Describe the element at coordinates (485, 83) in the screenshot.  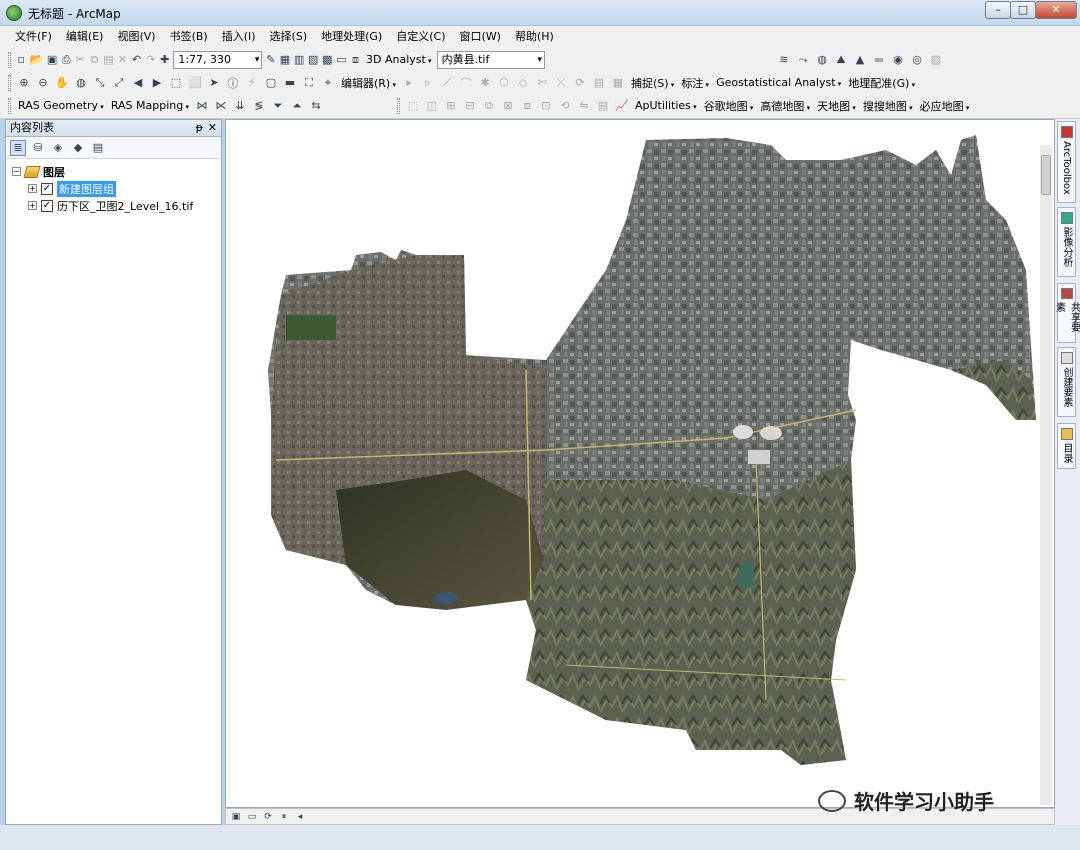
I see `trace-icon: ✱` at that location.